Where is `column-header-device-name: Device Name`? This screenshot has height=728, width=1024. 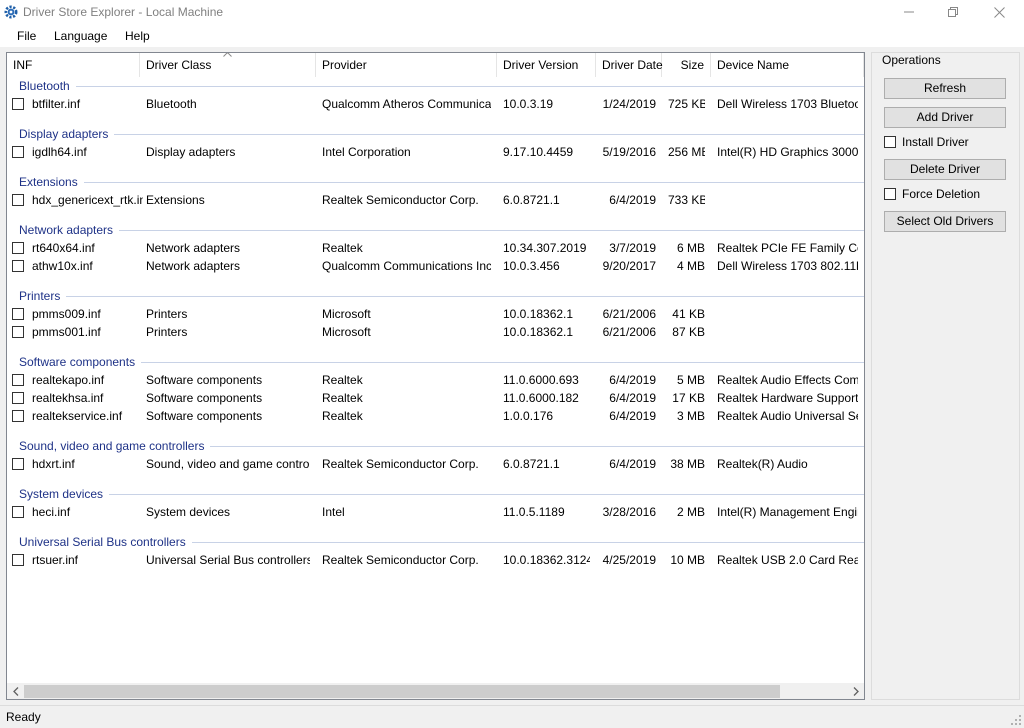 column-header-device-name: Device Name is located at coordinates (787, 65).